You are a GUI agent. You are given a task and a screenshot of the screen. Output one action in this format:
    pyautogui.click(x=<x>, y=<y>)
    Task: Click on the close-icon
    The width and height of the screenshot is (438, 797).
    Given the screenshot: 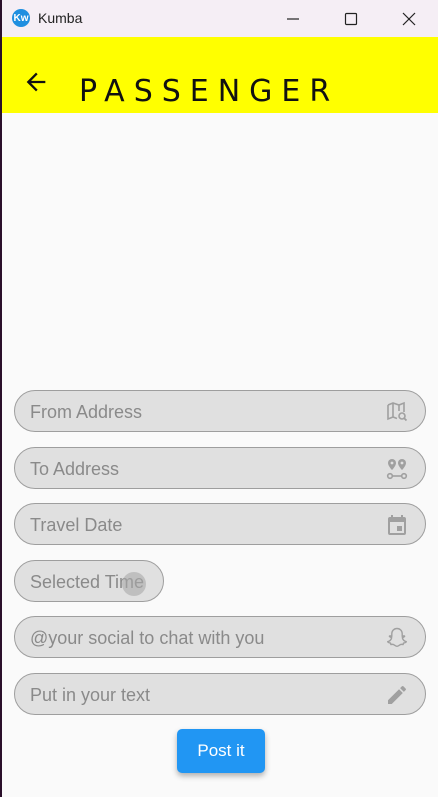 What is the action you would take?
    pyautogui.click(x=409, y=18)
    